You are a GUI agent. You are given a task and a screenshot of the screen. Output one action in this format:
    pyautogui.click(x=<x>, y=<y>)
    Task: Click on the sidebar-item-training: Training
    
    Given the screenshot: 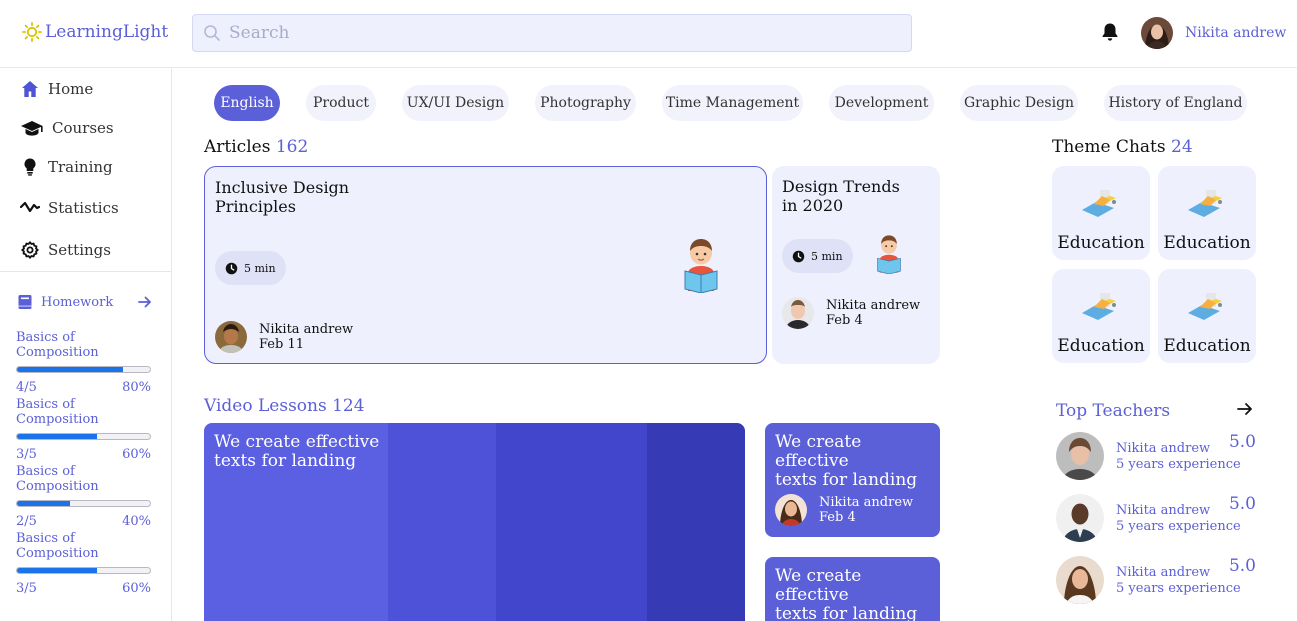 What is the action you would take?
    pyautogui.click(x=66, y=167)
    